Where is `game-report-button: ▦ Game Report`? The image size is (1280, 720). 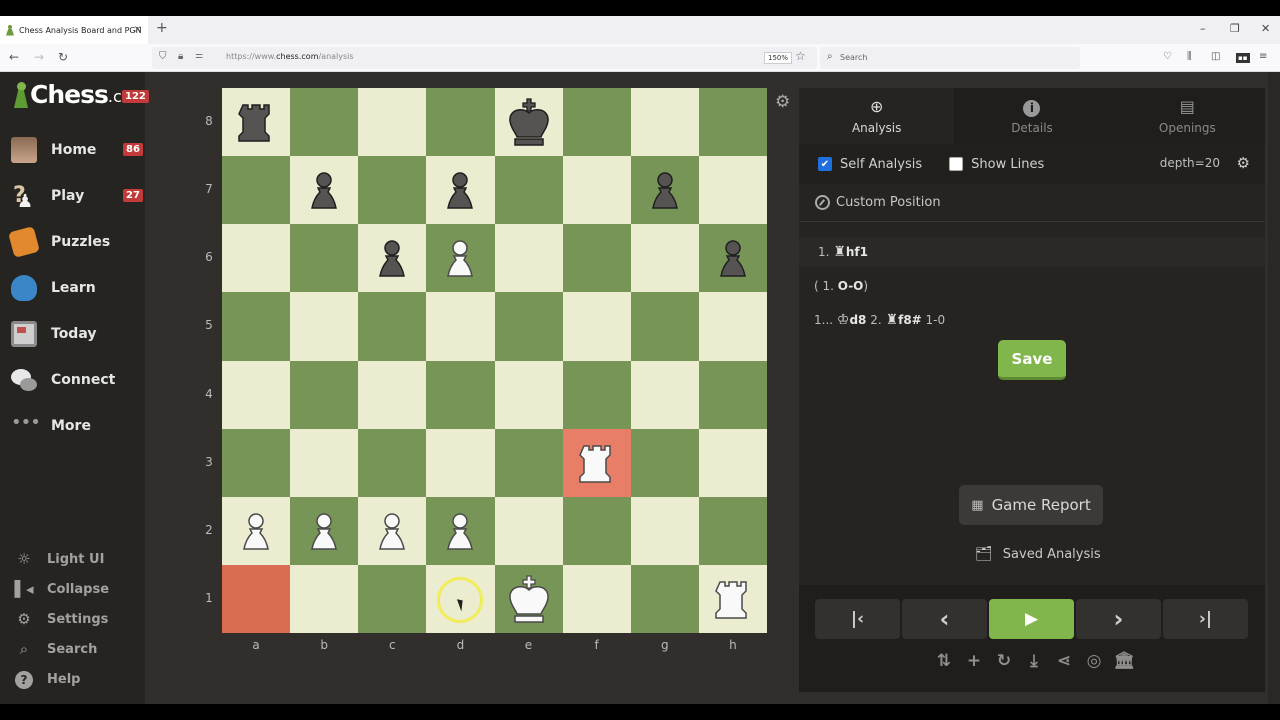 game-report-button: ▦ Game Report is located at coordinates (1031, 505).